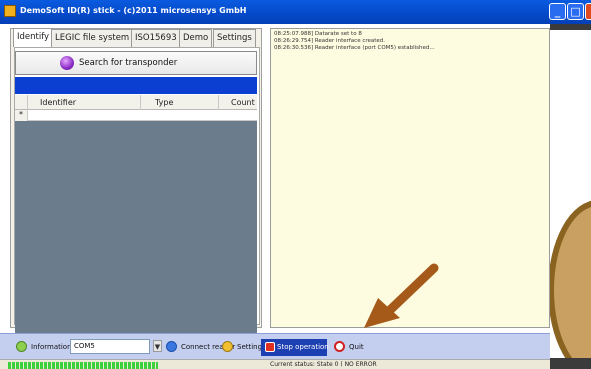 Image resolution: width=591 pixels, height=369 pixels. What do you see at coordinates (234, 38) in the screenshot?
I see `tab-settings: Settings` at bounding box center [234, 38].